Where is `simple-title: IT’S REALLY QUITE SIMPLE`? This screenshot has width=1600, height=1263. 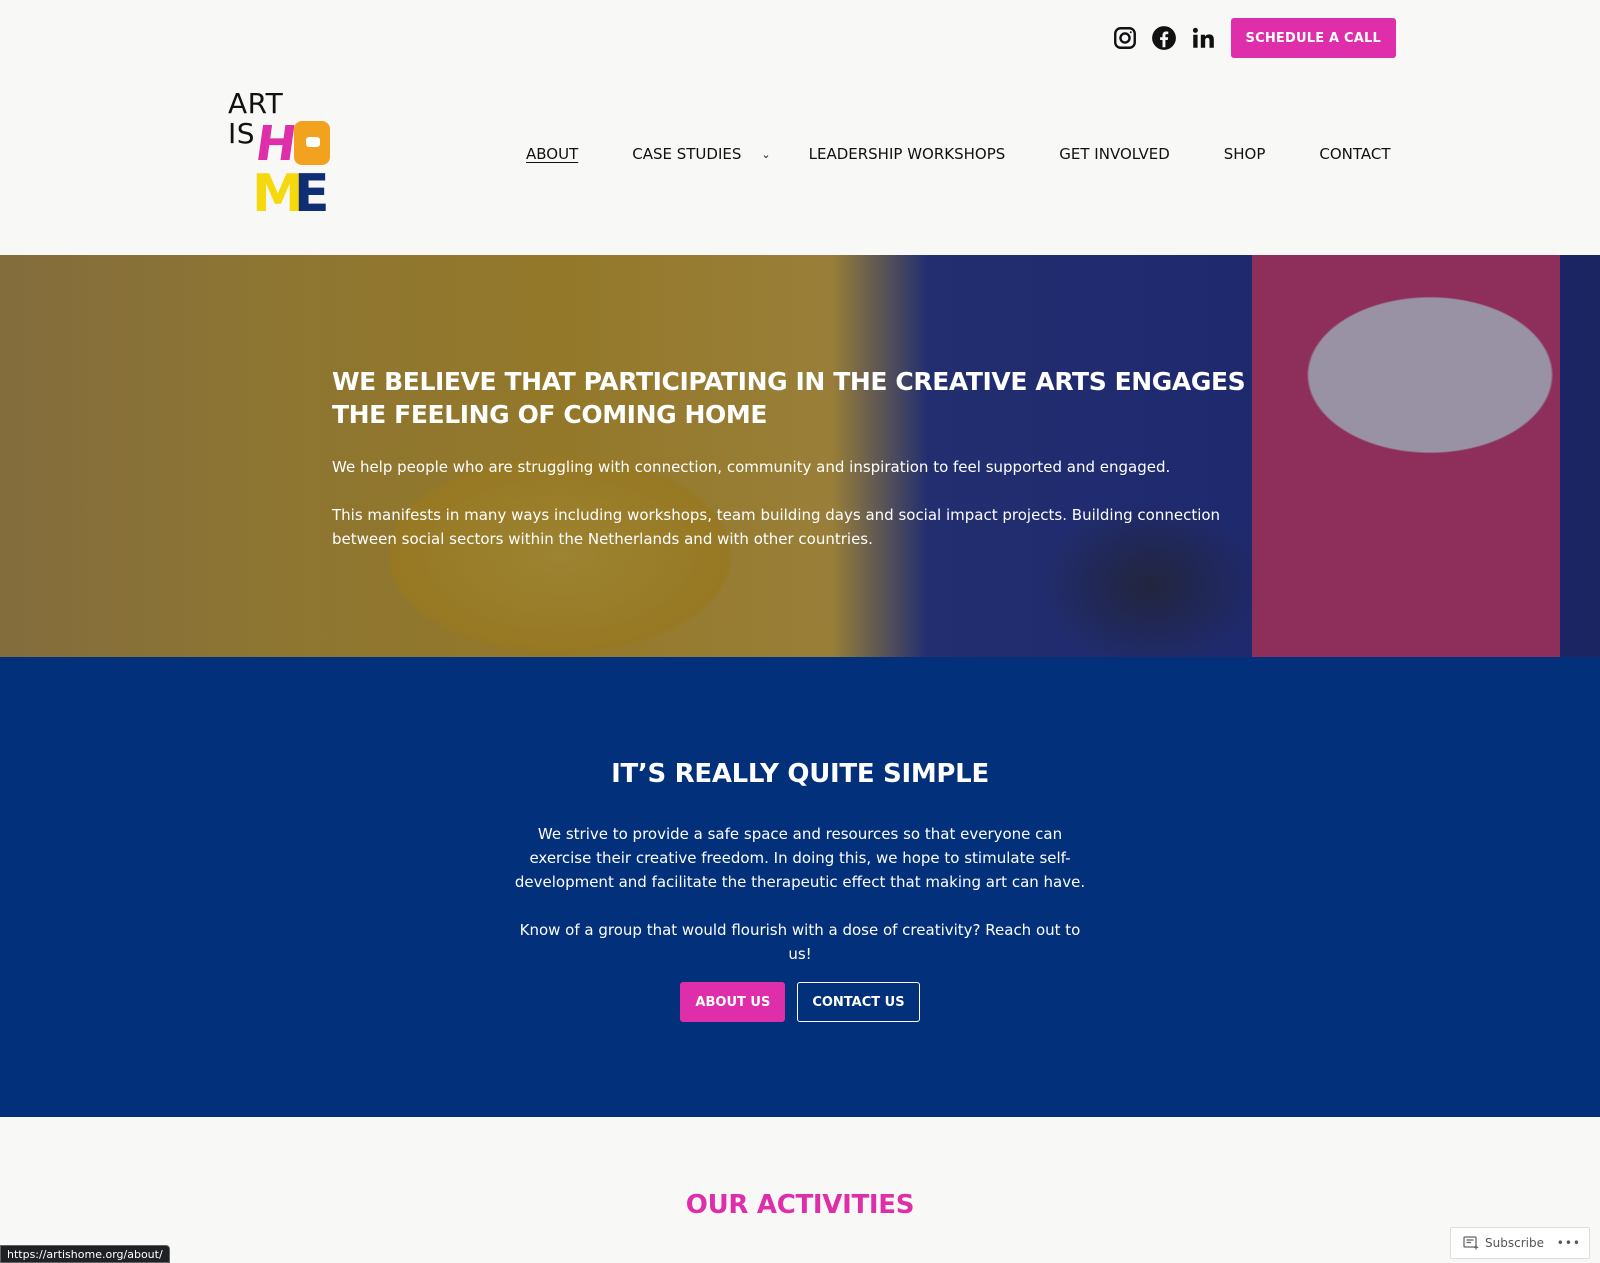 simple-title: IT’S REALLY QUITE SIMPLE is located at coordinates (800, 774).